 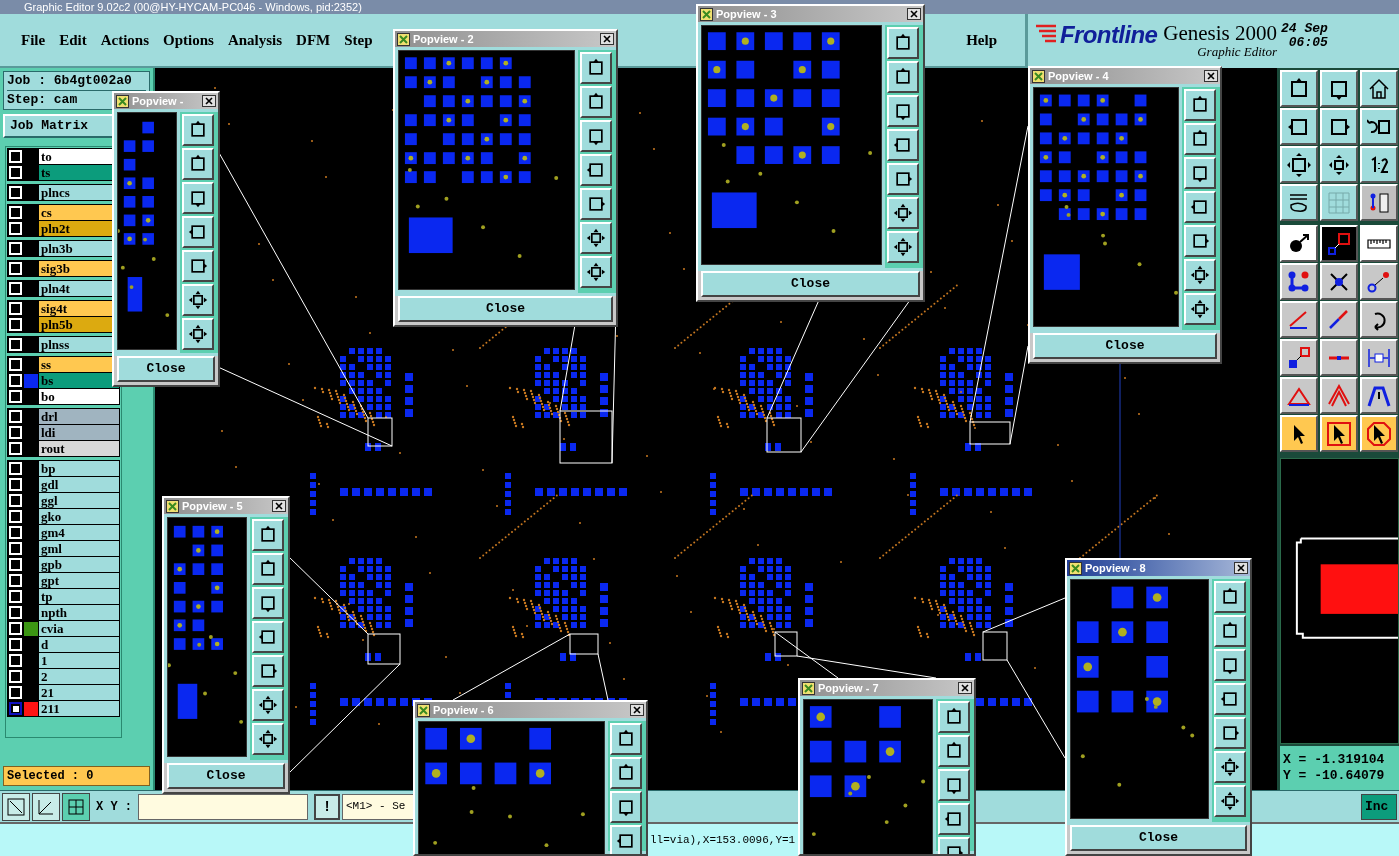 I want to click on layer-name: gpb, so click(x=79, y=564).